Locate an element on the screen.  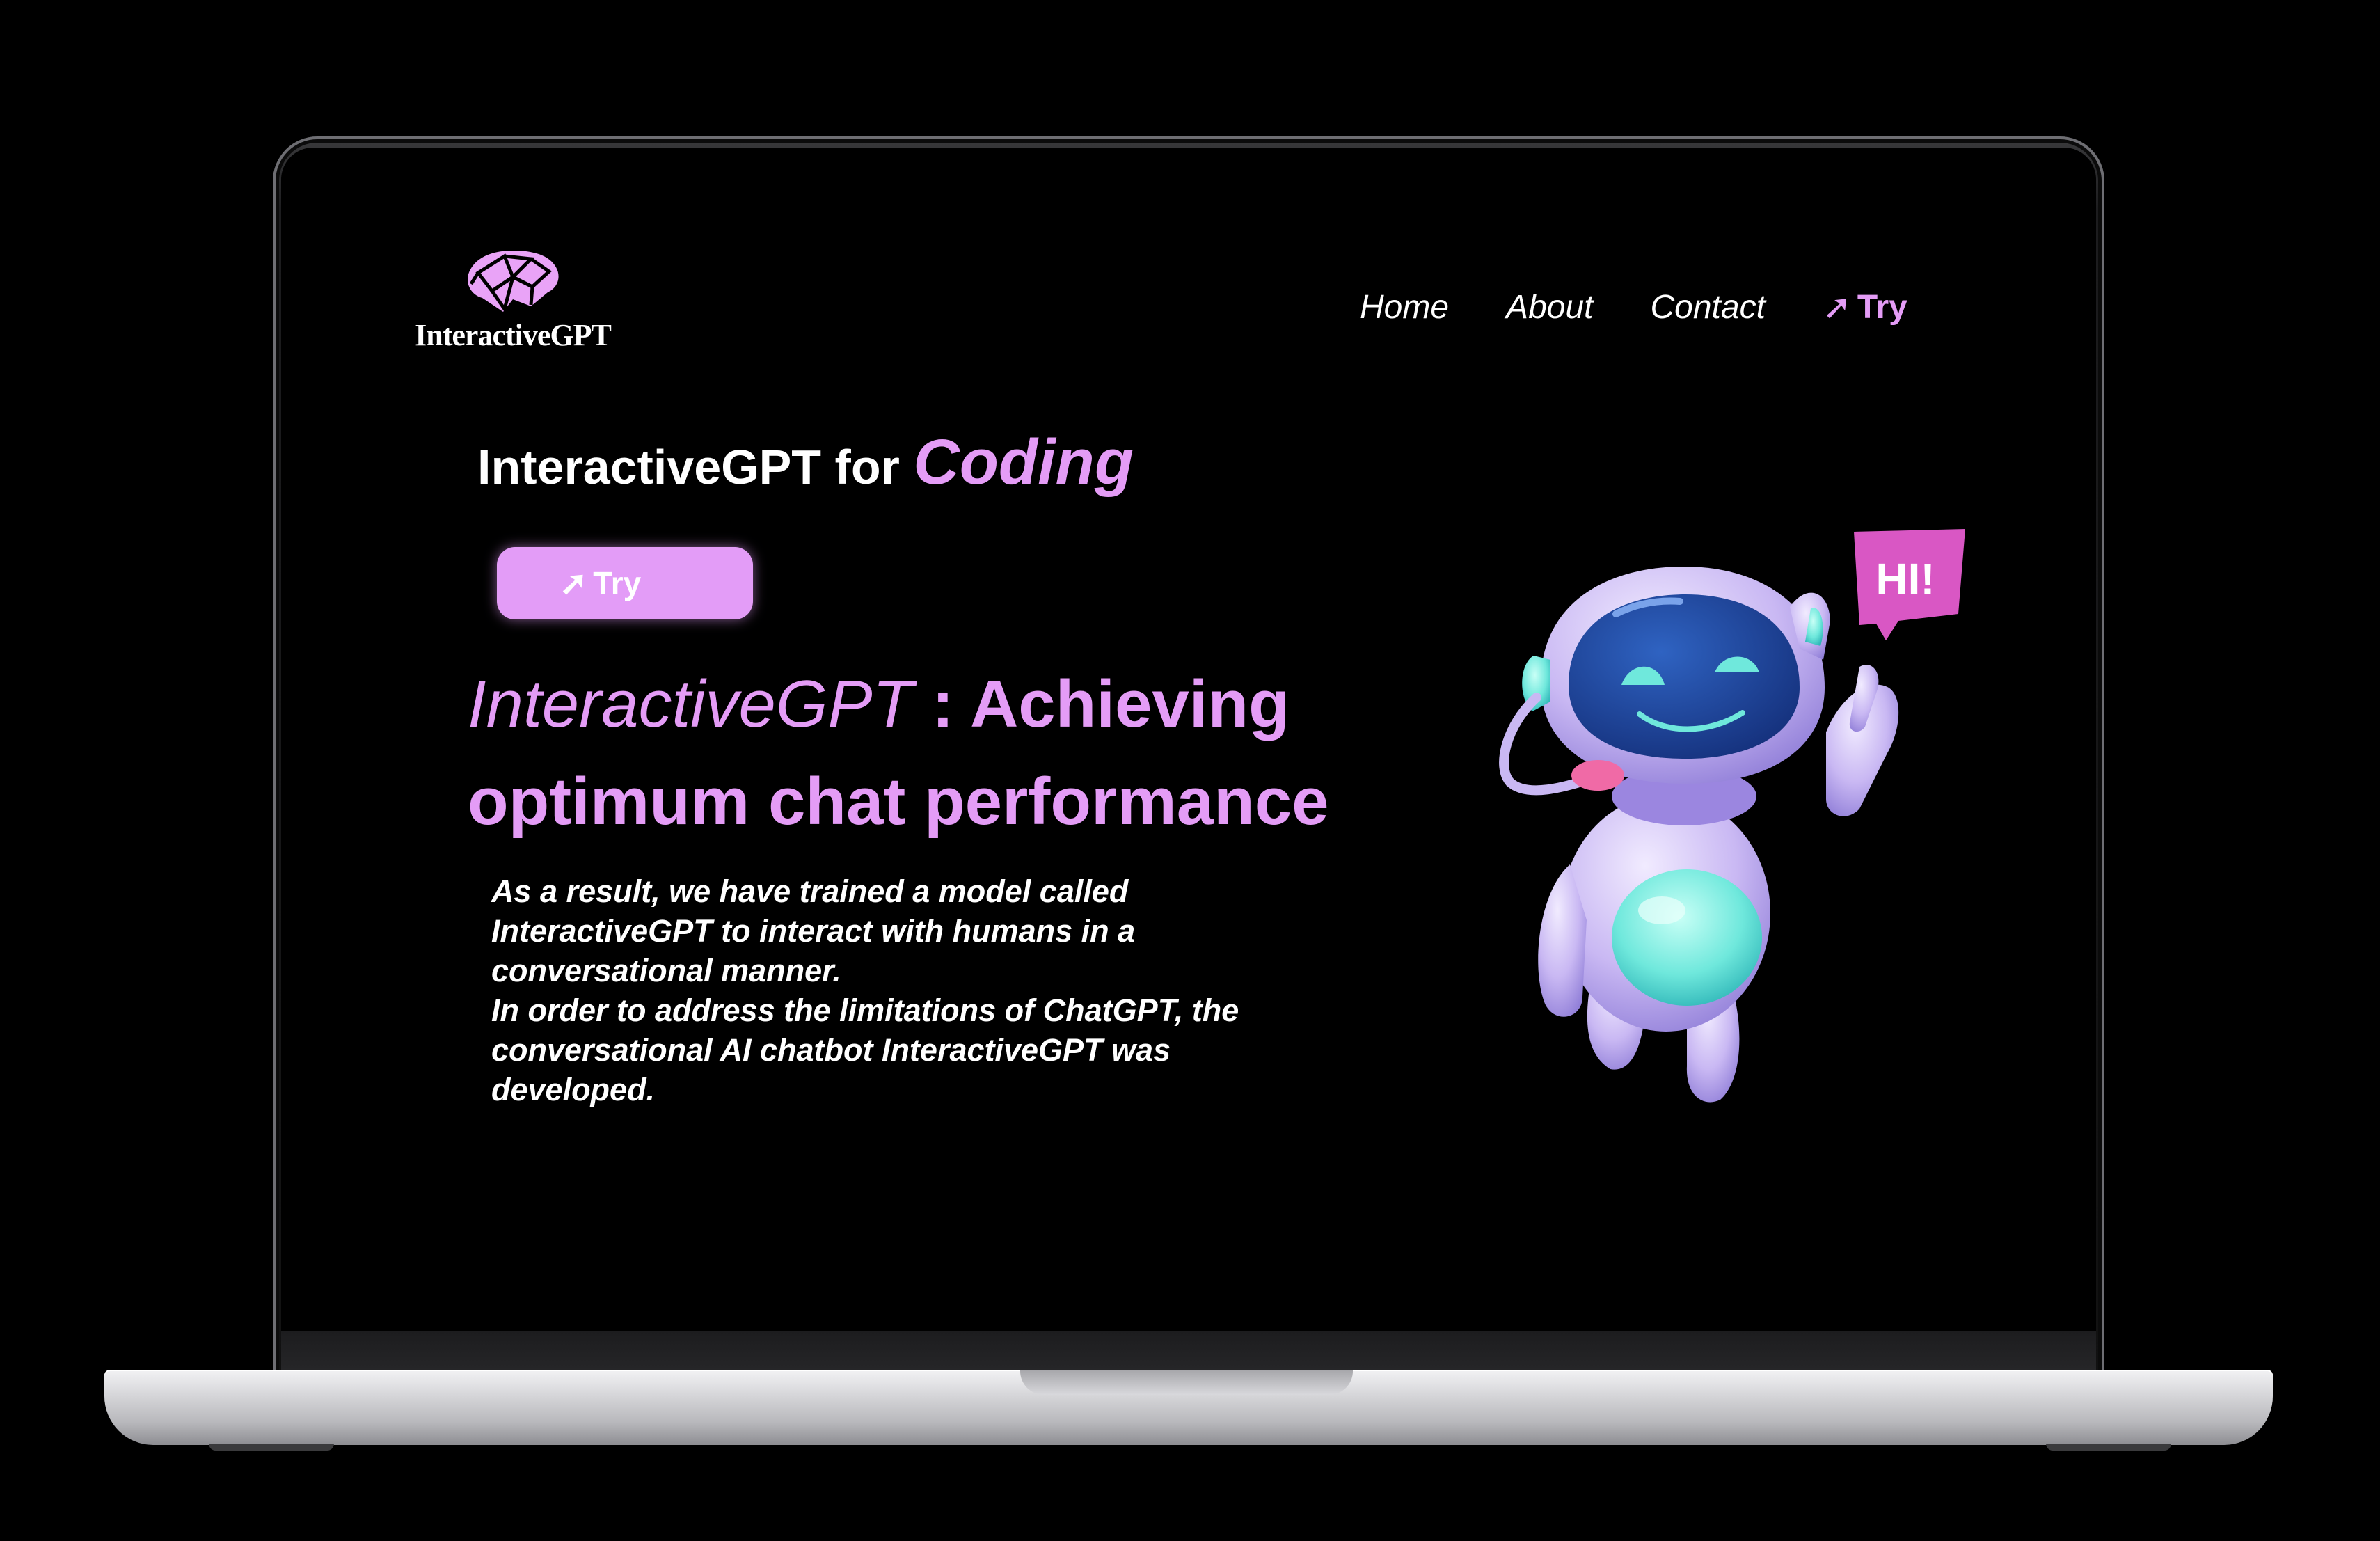
screen-bottom-bezel is located at coordinates (1188, 1351).